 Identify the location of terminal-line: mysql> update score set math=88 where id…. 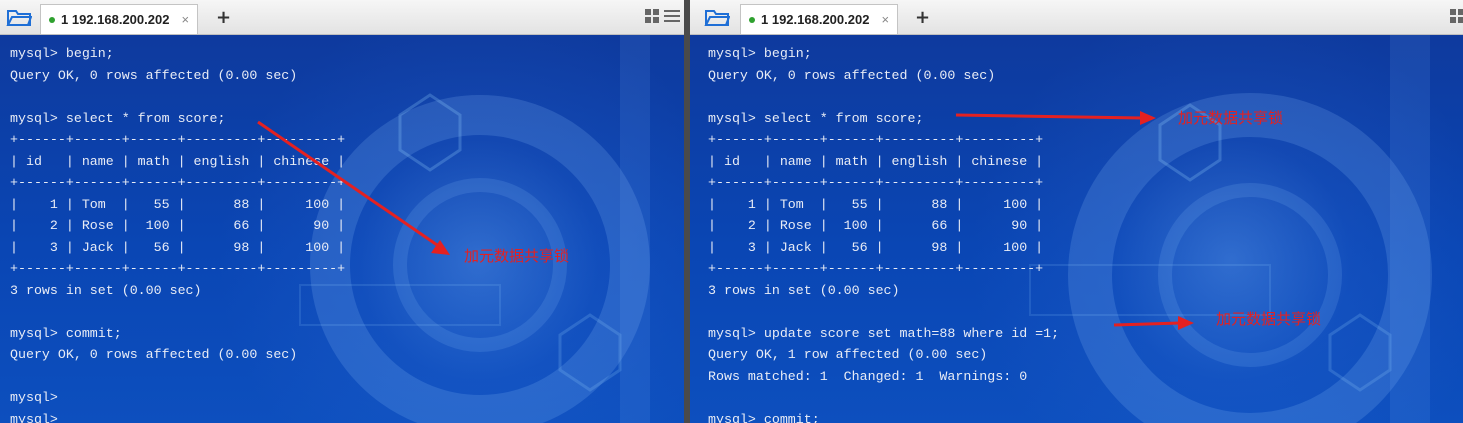
(884, 333).